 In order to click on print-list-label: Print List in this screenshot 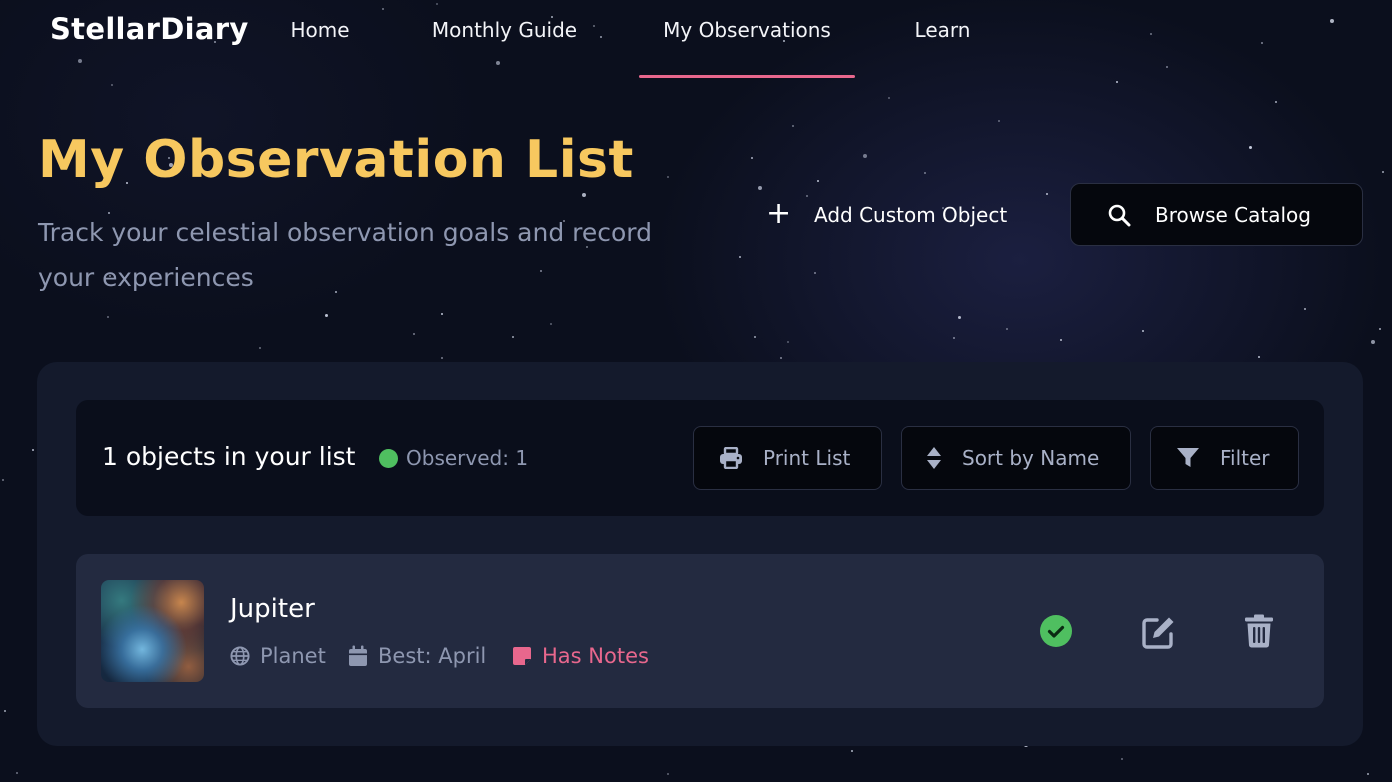, I will do `click(807, 458)`.